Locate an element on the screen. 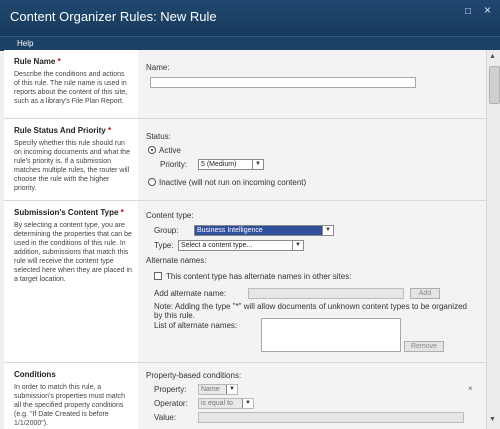 Image resolution: width=500 pixels, height=429 pixels. alternate-names-checkbox is located at coordinates (158, 276).